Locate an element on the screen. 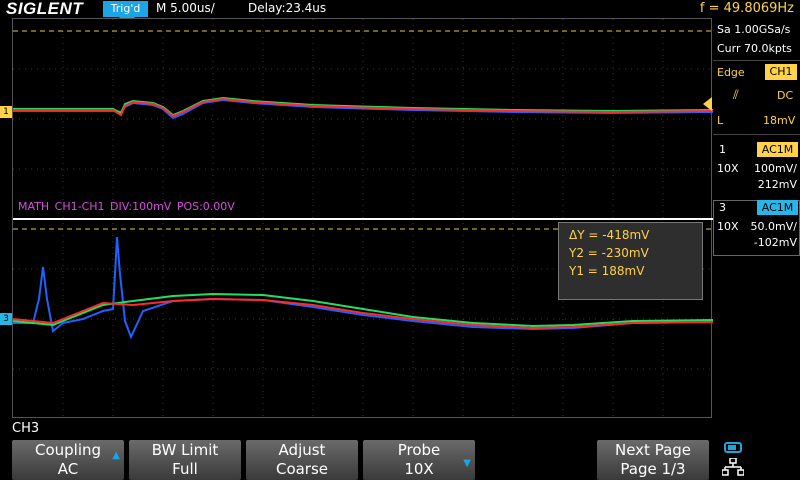  softkey-value: Coarse is located at coordinates (302, 469).